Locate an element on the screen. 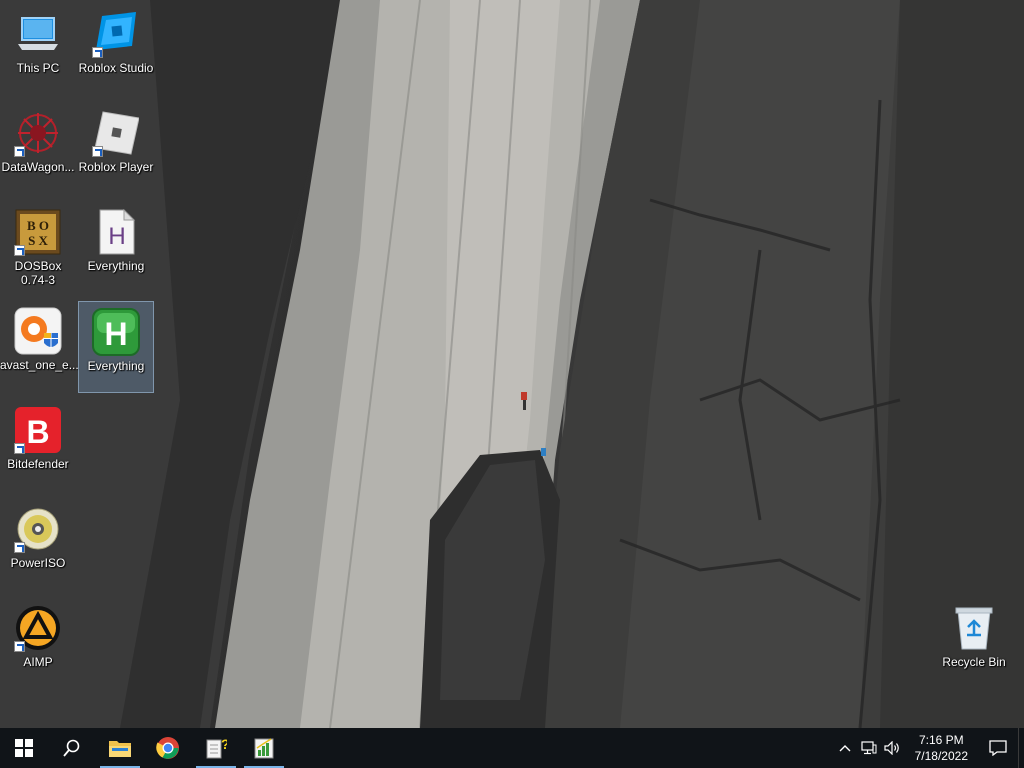 This screenshot has width=1024, height=768. help-document-icon: ? is located at coordinates (216, 747).